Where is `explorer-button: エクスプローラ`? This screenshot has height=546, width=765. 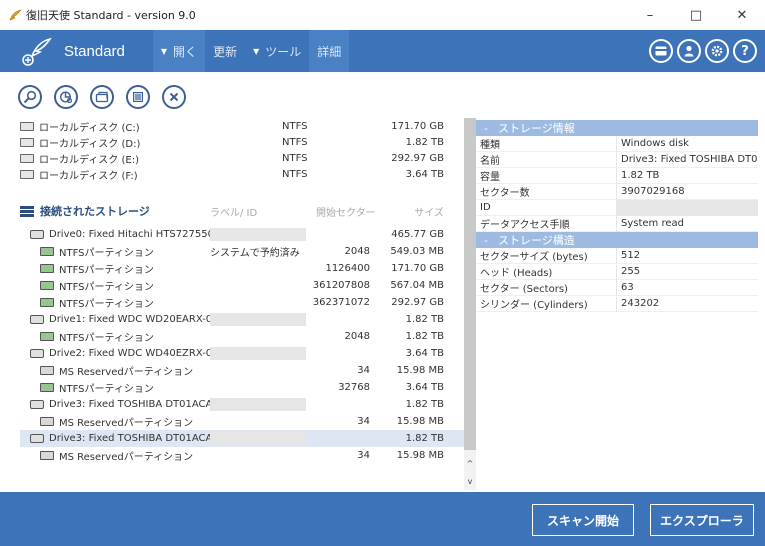
explorer-button: エクスプローラ is located at coordinates (702, 520).